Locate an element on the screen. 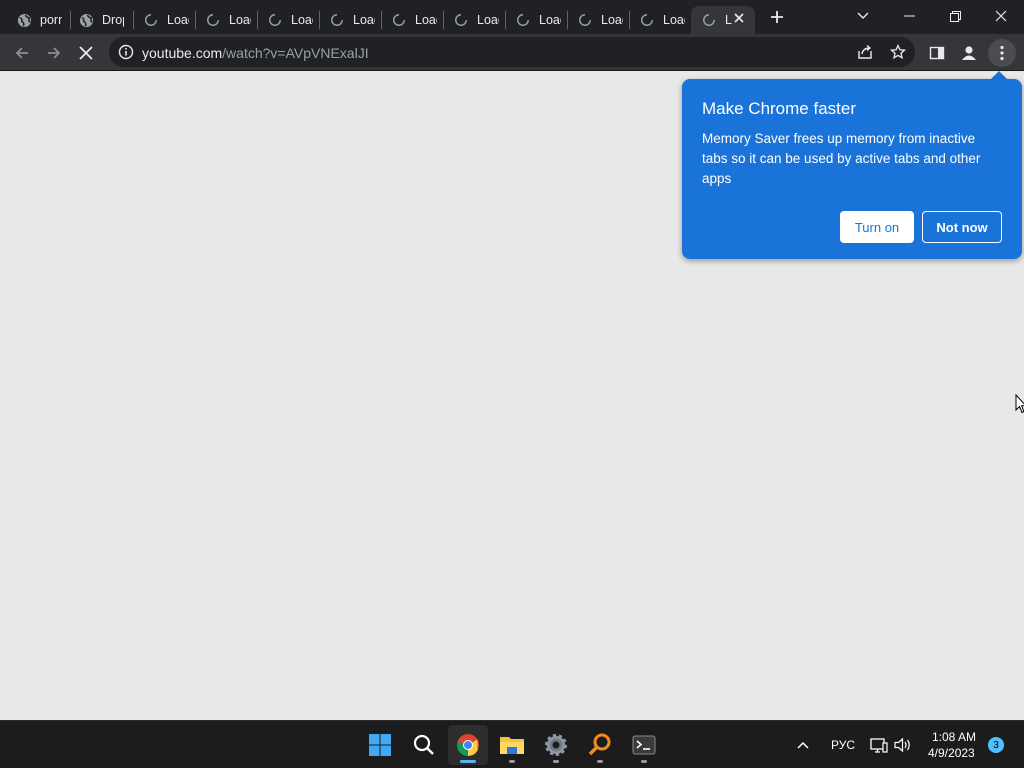 The width and height of the screenshot is (1024, 768). tab-6: Load is located at coordinates (349, 20).